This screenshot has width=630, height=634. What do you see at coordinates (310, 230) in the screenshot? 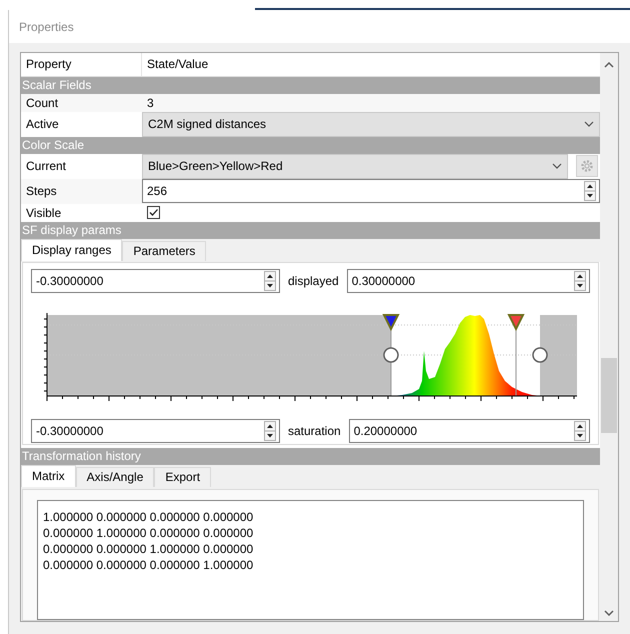
I see `section-header: SF display params` at bounding box center [310, 230].